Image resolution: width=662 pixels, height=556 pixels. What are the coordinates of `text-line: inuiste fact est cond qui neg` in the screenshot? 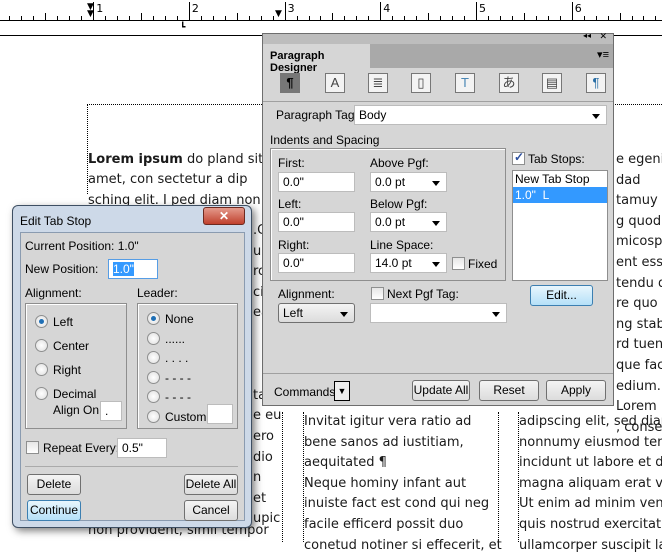 It's located at (396, 504).